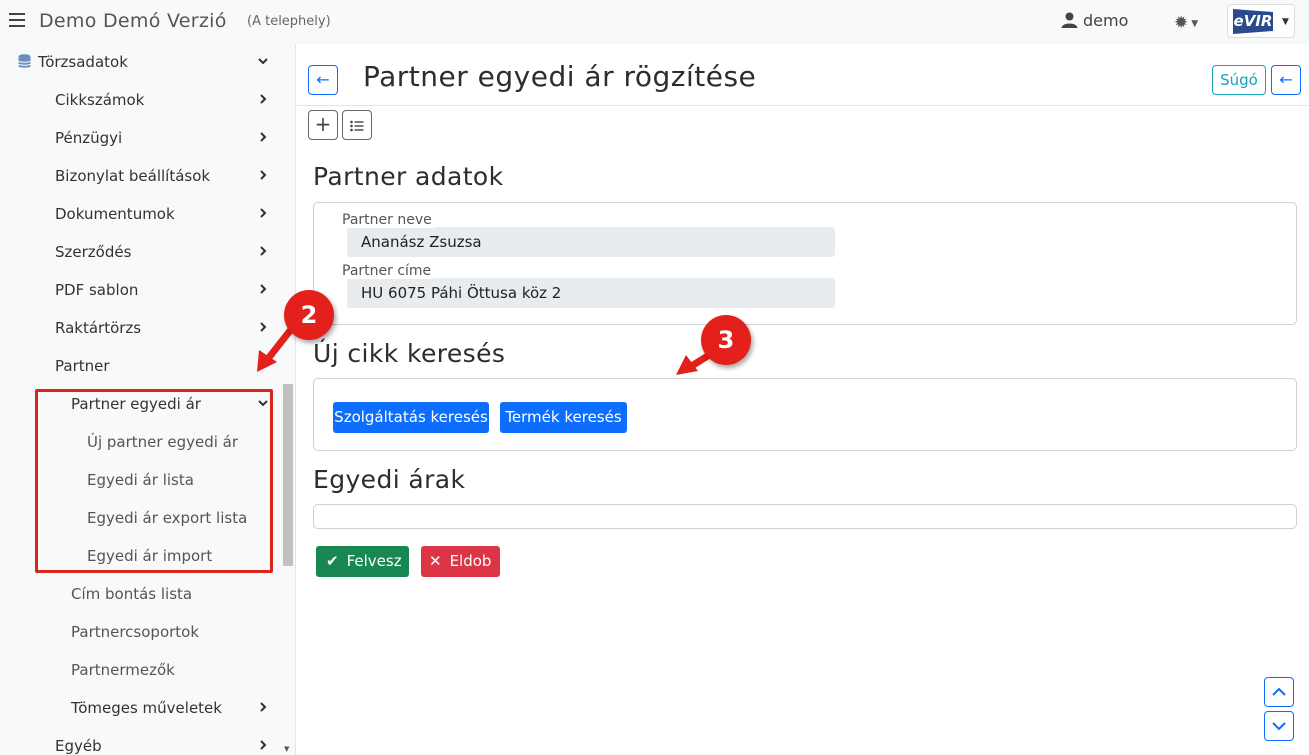  I want to click on sidebar-scrollbar, so click(288, 475).